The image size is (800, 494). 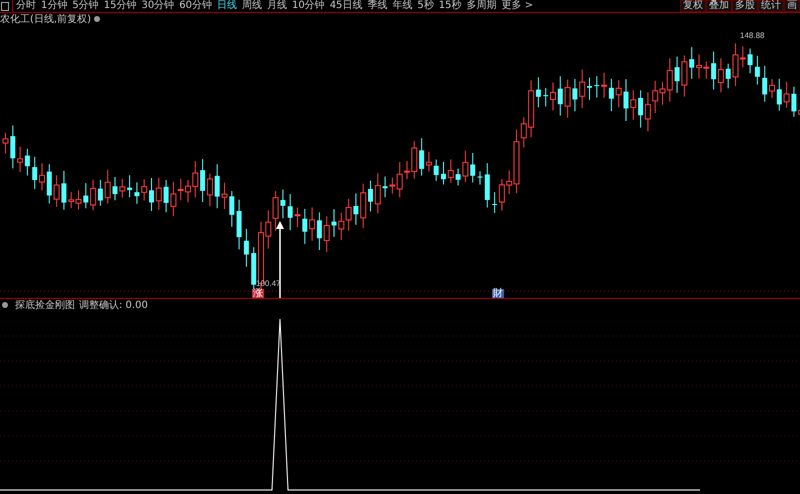 I want to click on period-tab: 10分钟, so click(x=308, y=6).